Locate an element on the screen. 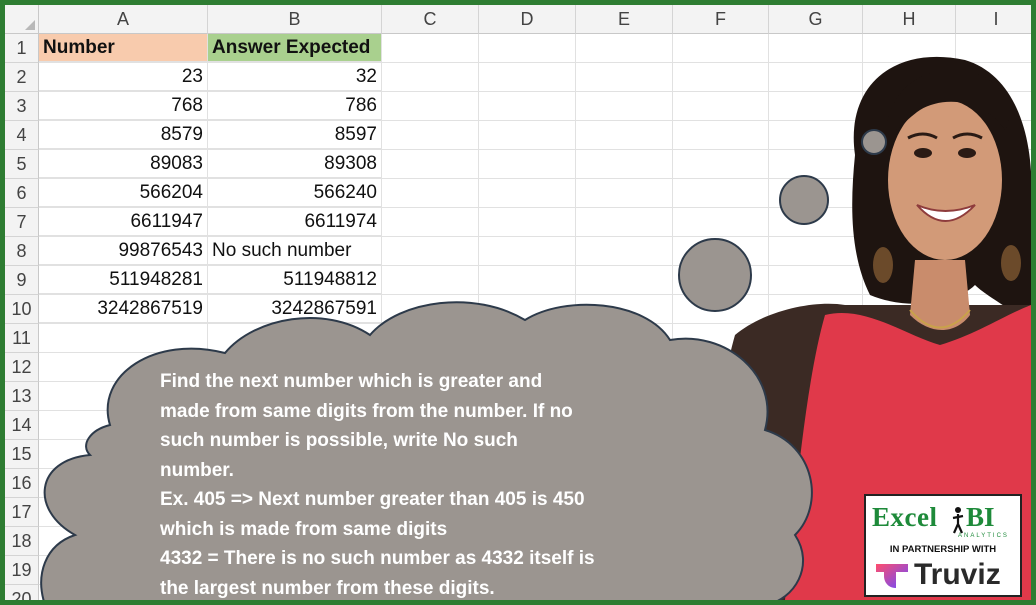  figure-icon is located at coordinates (958, 520).